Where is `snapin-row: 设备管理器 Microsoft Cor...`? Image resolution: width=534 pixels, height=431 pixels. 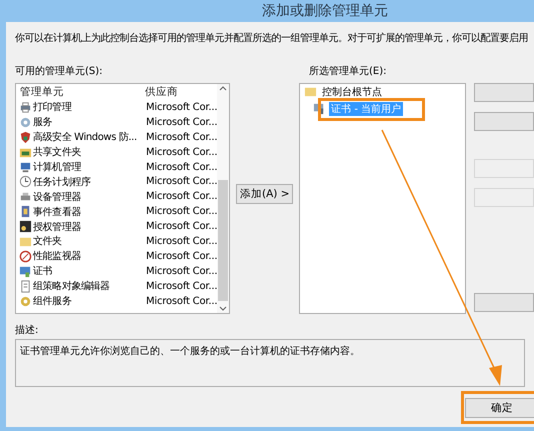 snapin-row: 设备管理器 Microsoft Cor... is located at coordinates (117, 196).